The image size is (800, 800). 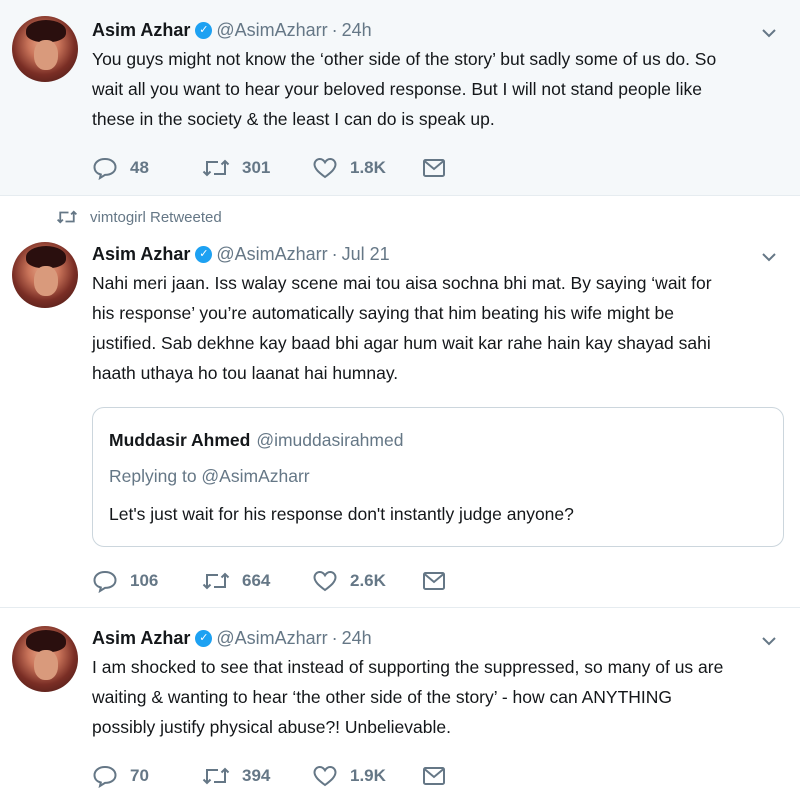 What do you see at coordinates (209, 476) in the screenshot?
I see `replying-to: Replying to @AsimAzharr` at bounding box center [209, 476].